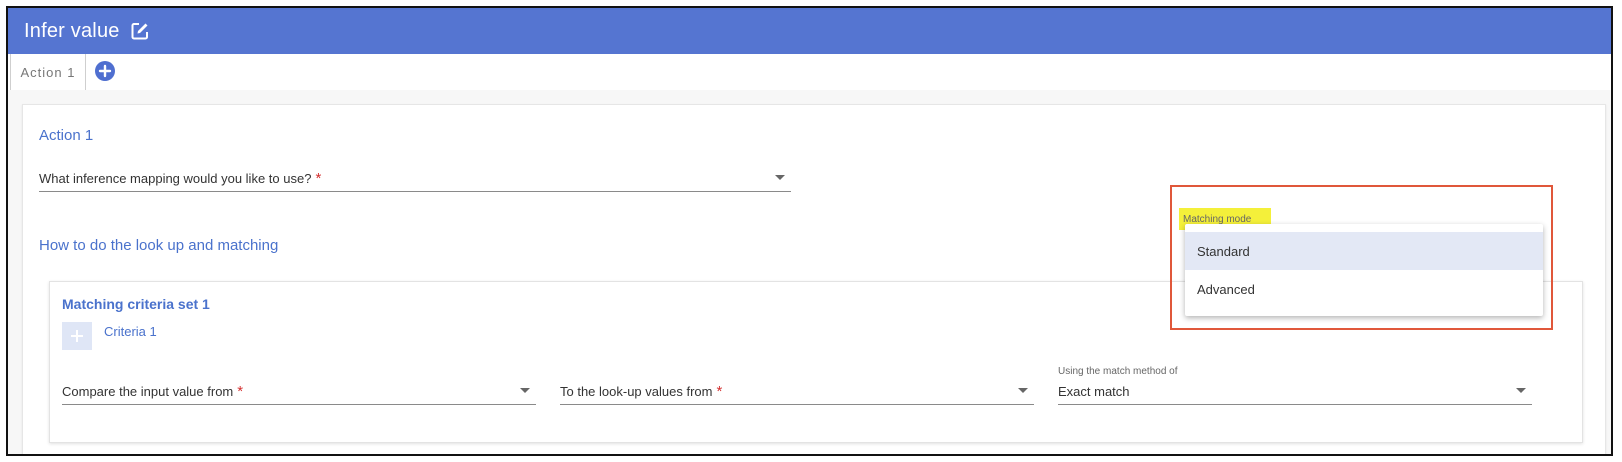 The height and width of the screenshot is (462, 1622). I want to click on criteria-label: Criteria 1, so click(130, 331).